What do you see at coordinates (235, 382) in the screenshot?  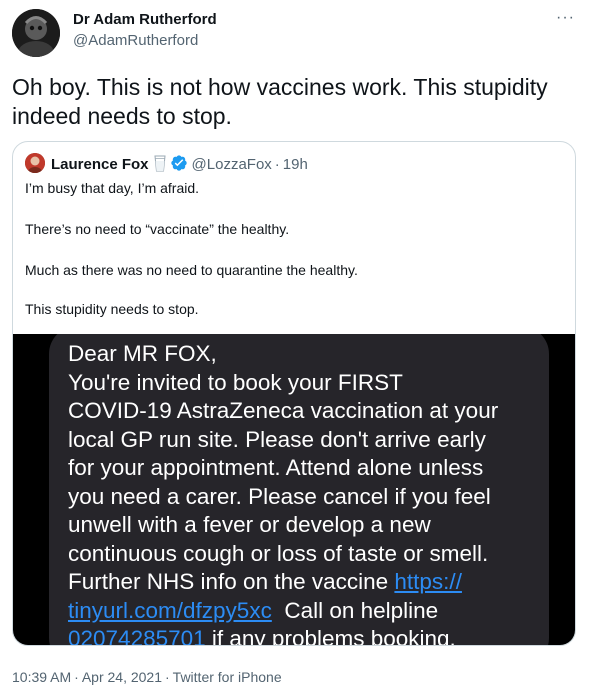 I see `sms-text-line: You're invited to book your FIRST` at bounding box center [235, 382].